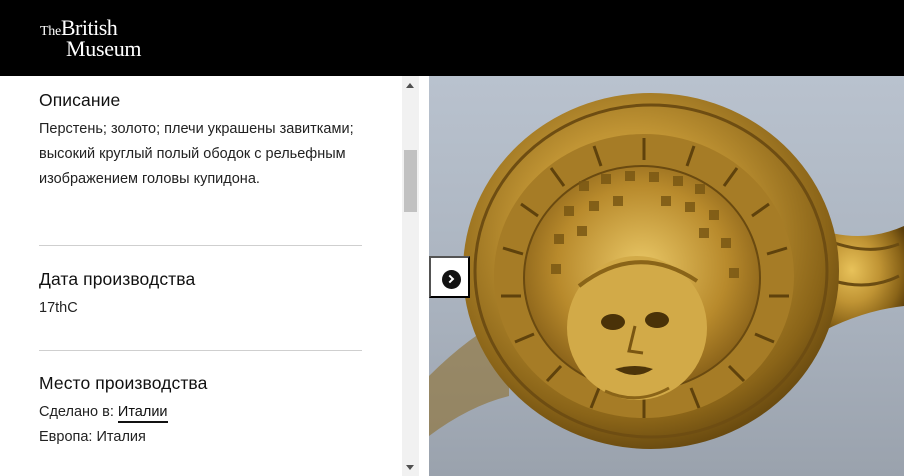 This screenshot has width=904, height=476. Describe the element at coordinates (451, 279) in the screenshot. I see `chevron-right-icon` at that location.